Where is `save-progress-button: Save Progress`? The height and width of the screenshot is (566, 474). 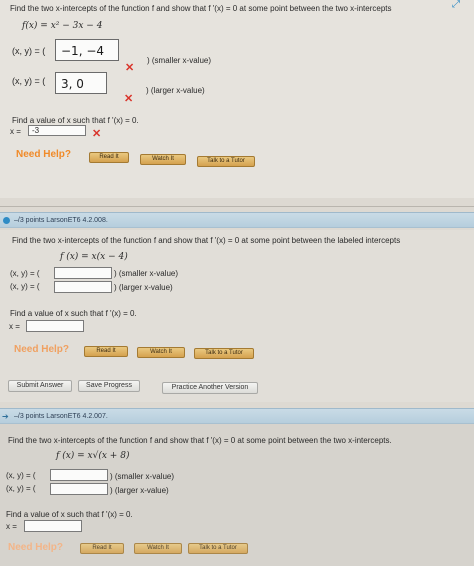
save-progress-button: Save Progress is located at coordinates (109, 386).